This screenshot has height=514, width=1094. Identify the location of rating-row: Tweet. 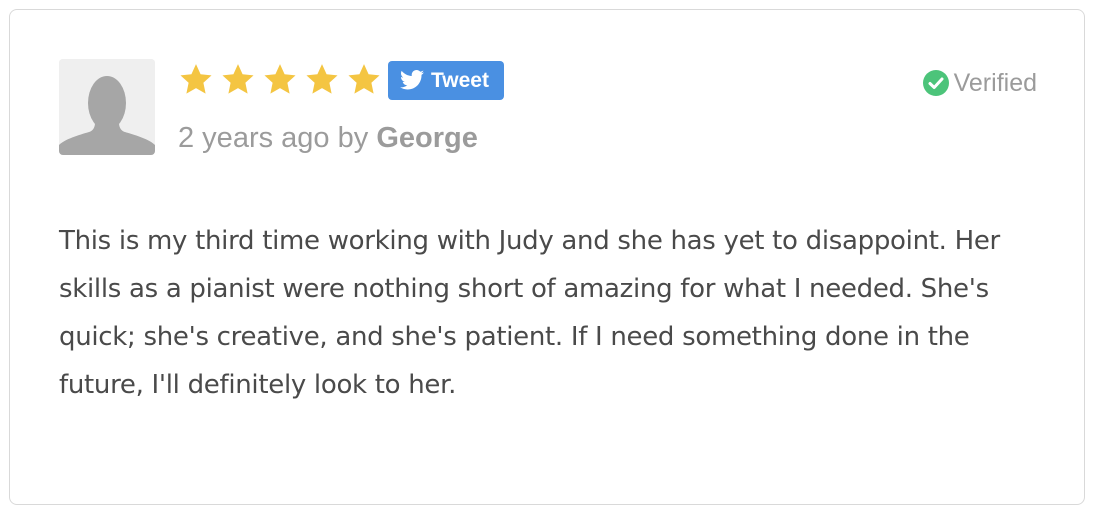
(341, 80).